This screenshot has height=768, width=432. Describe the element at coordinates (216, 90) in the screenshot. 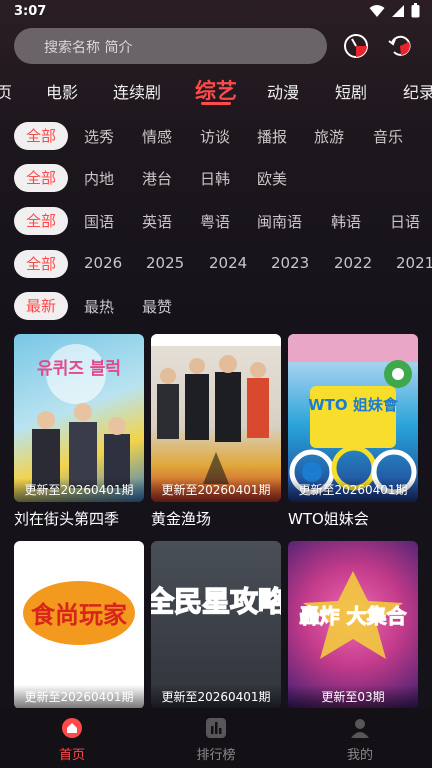

I see `tab-variety: 综艺` at that location.